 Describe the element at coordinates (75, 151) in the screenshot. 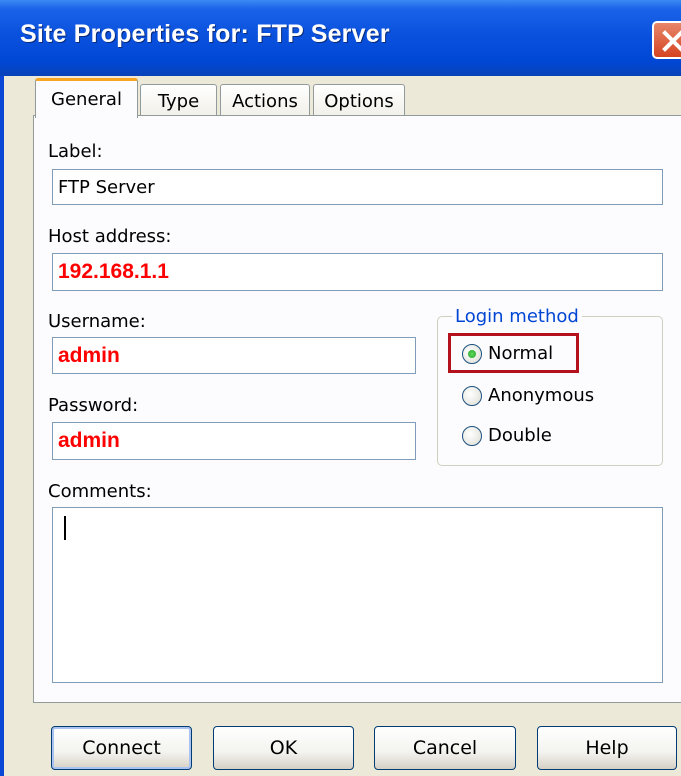

I see `label-caption: Label:` at that location.